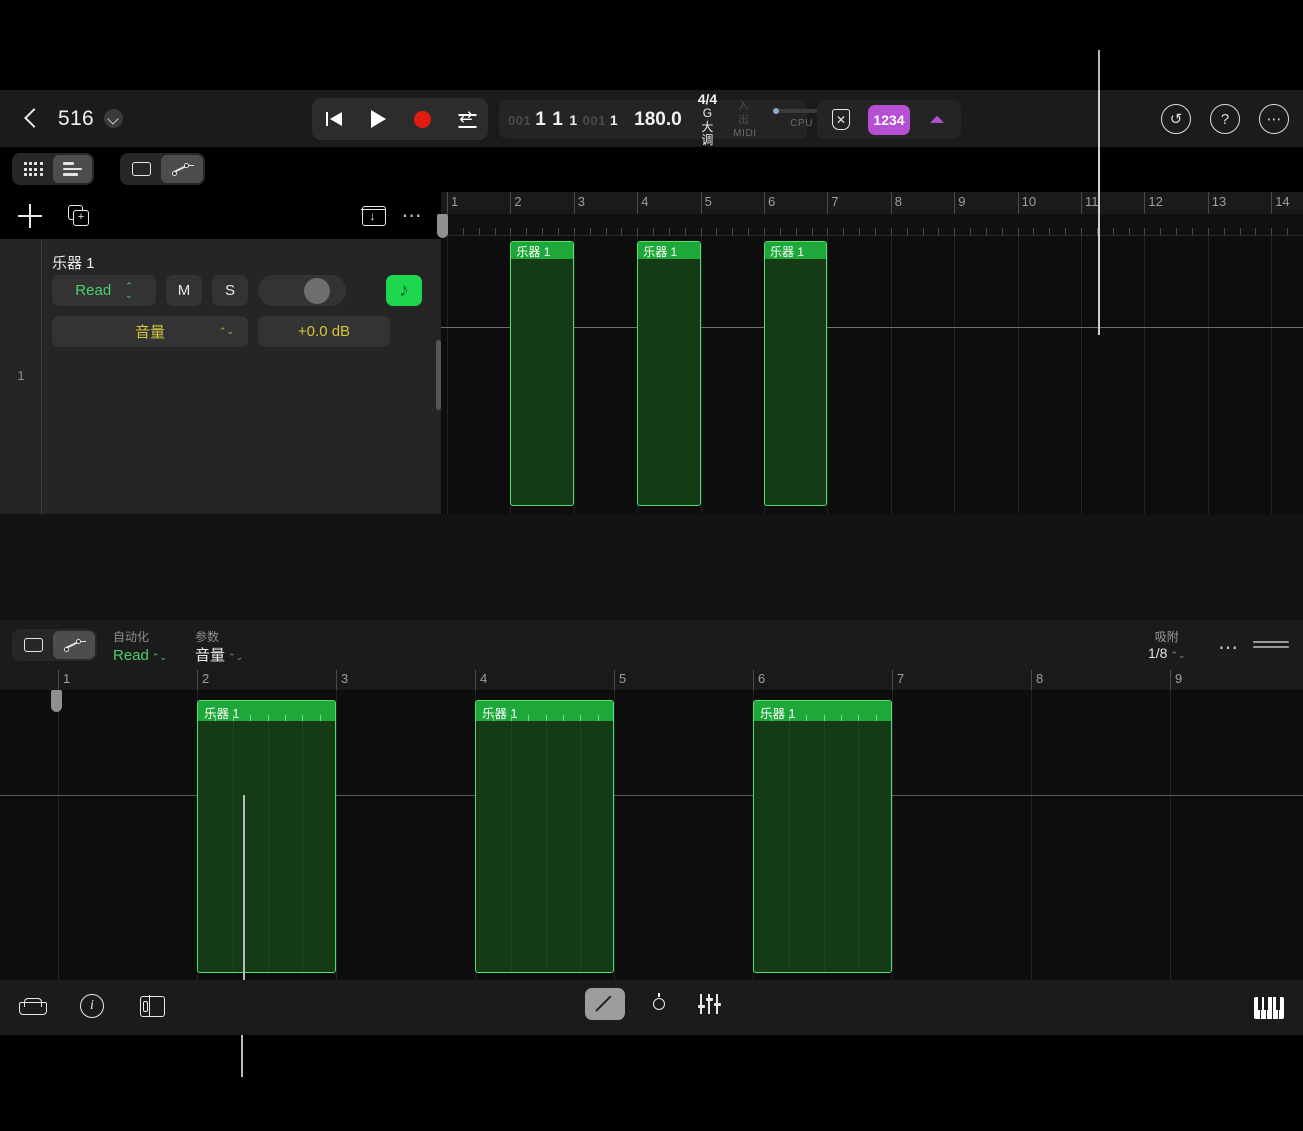 The image size is (1303, 1131). Describe the element at coordinates (605, 1004) in the screenshot. I see `pencil-tool-button` at that location.